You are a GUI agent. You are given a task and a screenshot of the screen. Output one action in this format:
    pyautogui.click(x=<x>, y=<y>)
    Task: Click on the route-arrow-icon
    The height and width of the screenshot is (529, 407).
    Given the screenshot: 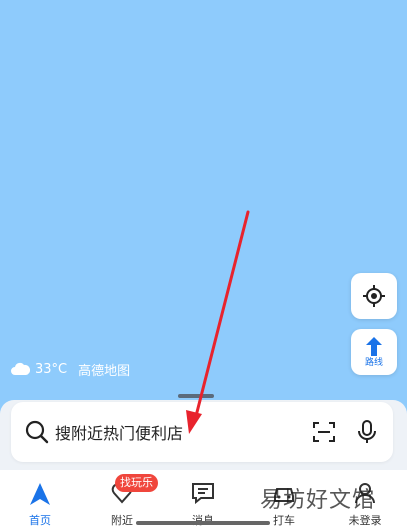 What is the action you would take?
    pyautogui.click(x=374, y=346)
    